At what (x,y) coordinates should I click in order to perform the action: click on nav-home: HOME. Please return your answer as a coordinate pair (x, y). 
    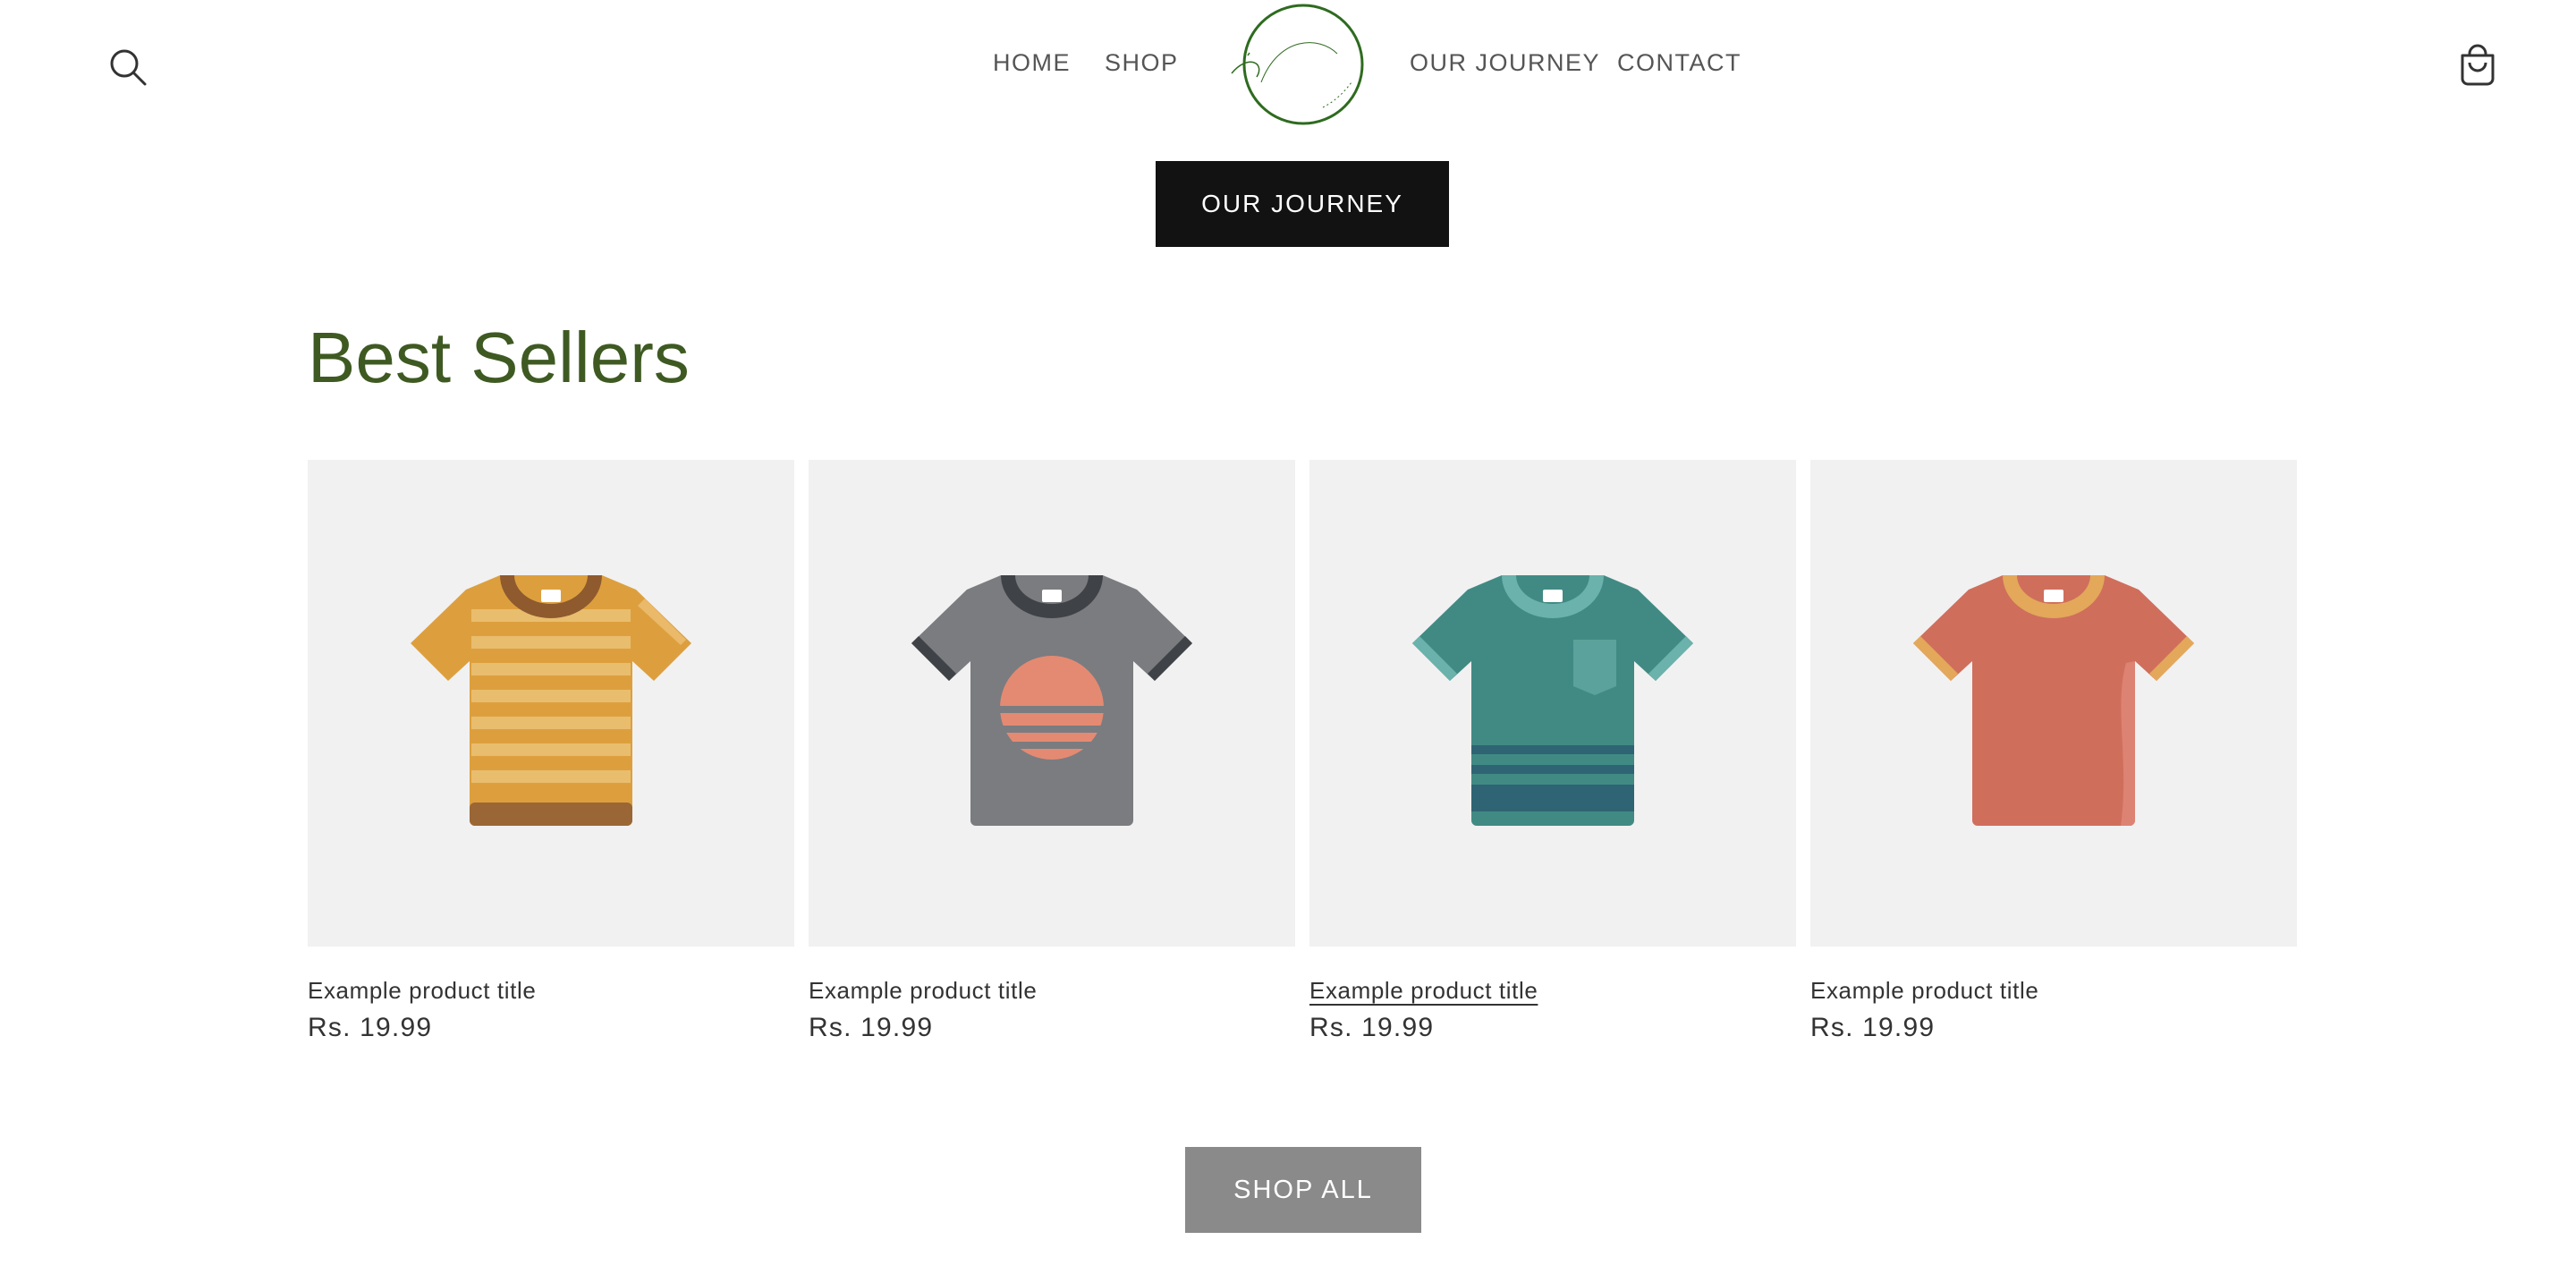
    Looking at the image, I should click on (1032, 63).